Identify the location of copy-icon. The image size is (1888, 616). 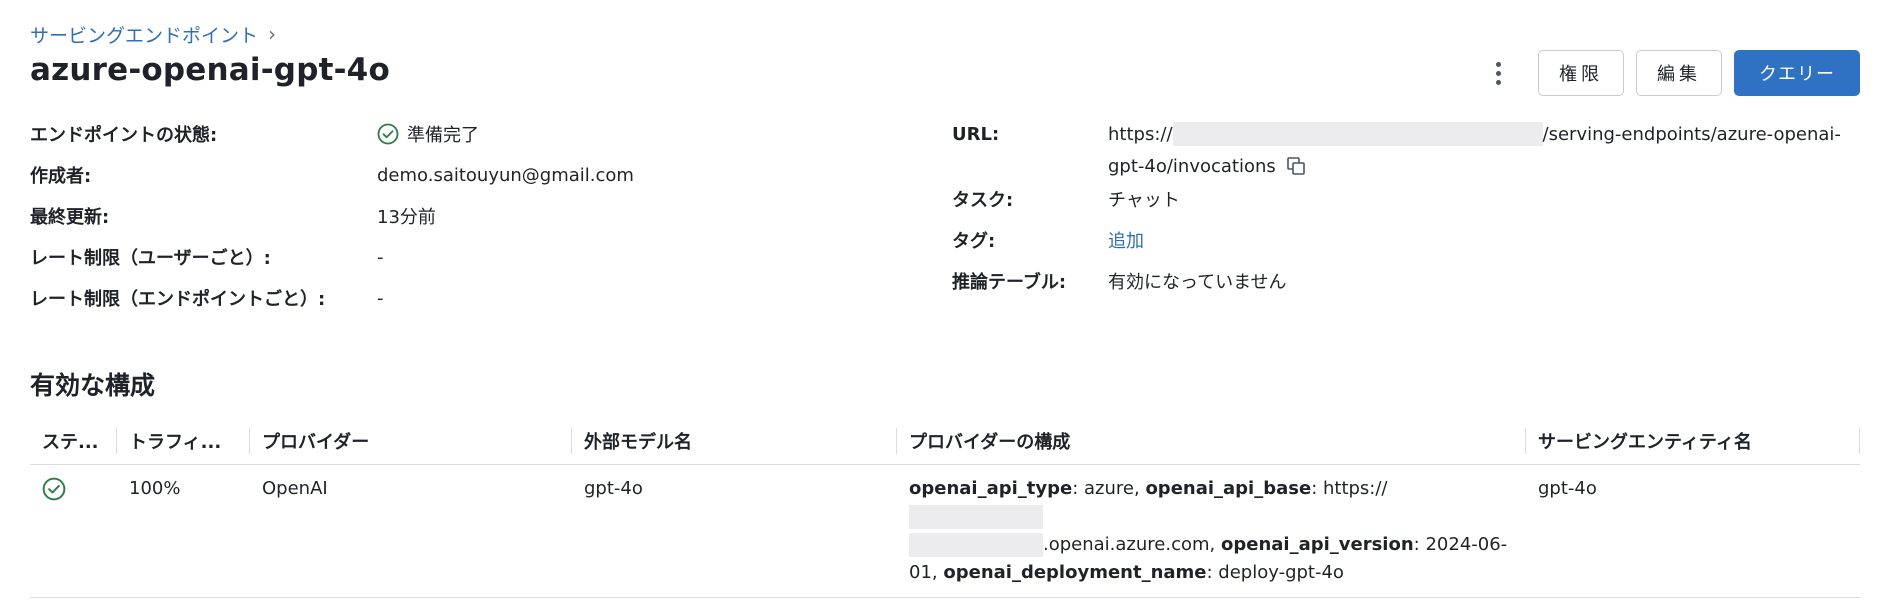
(1296, 166).